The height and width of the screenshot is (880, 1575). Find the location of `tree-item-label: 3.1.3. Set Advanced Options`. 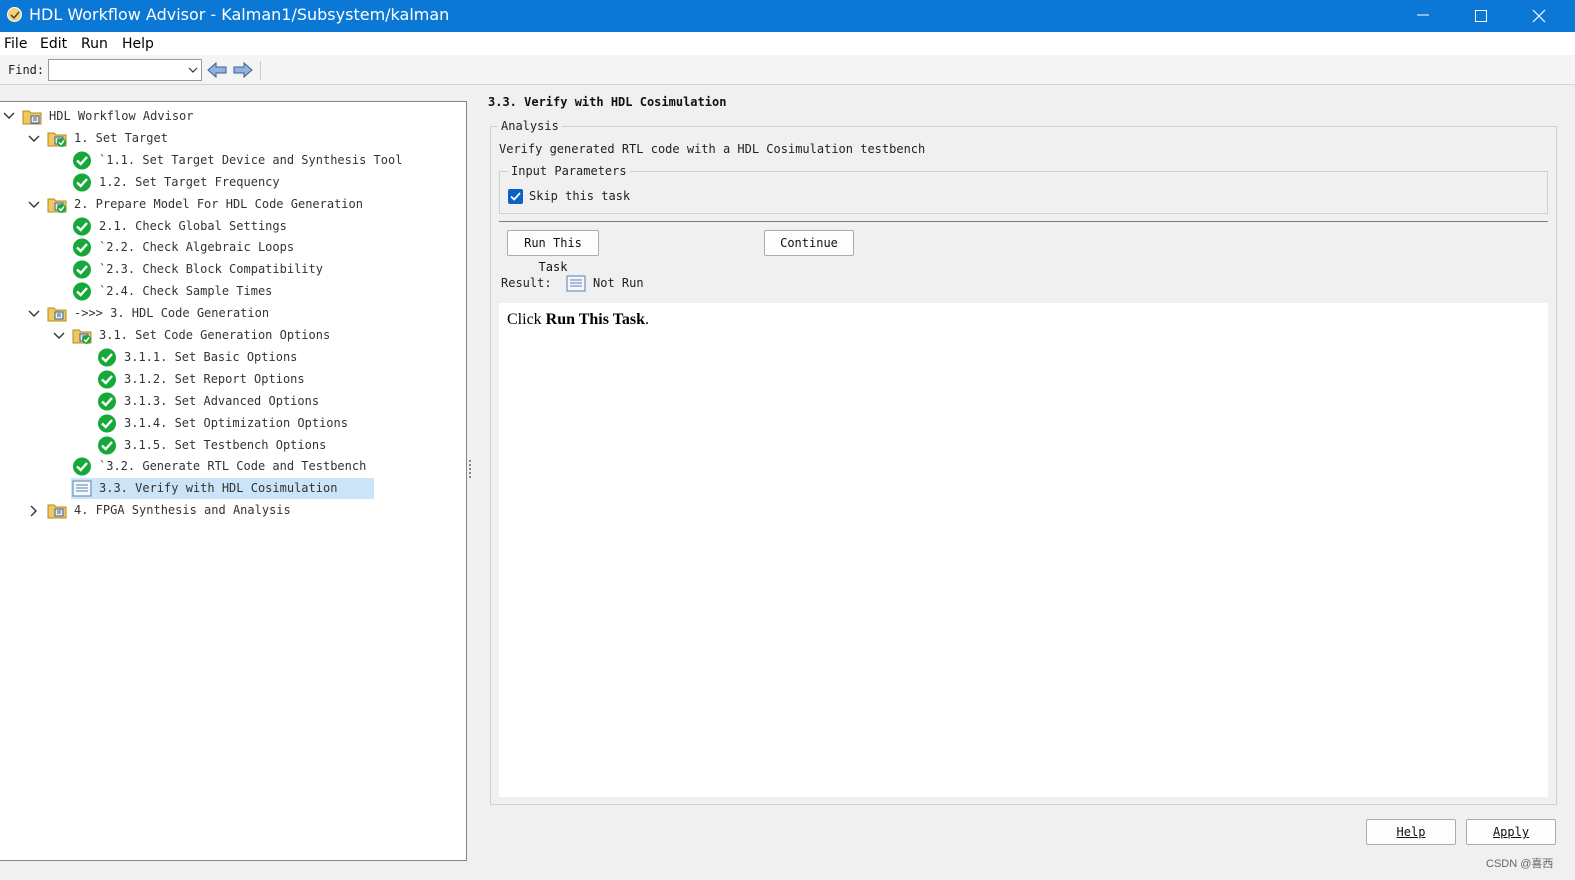

tree-item-label: 3.1.3. Set Advanced Options is located at coordinates (222, 400).